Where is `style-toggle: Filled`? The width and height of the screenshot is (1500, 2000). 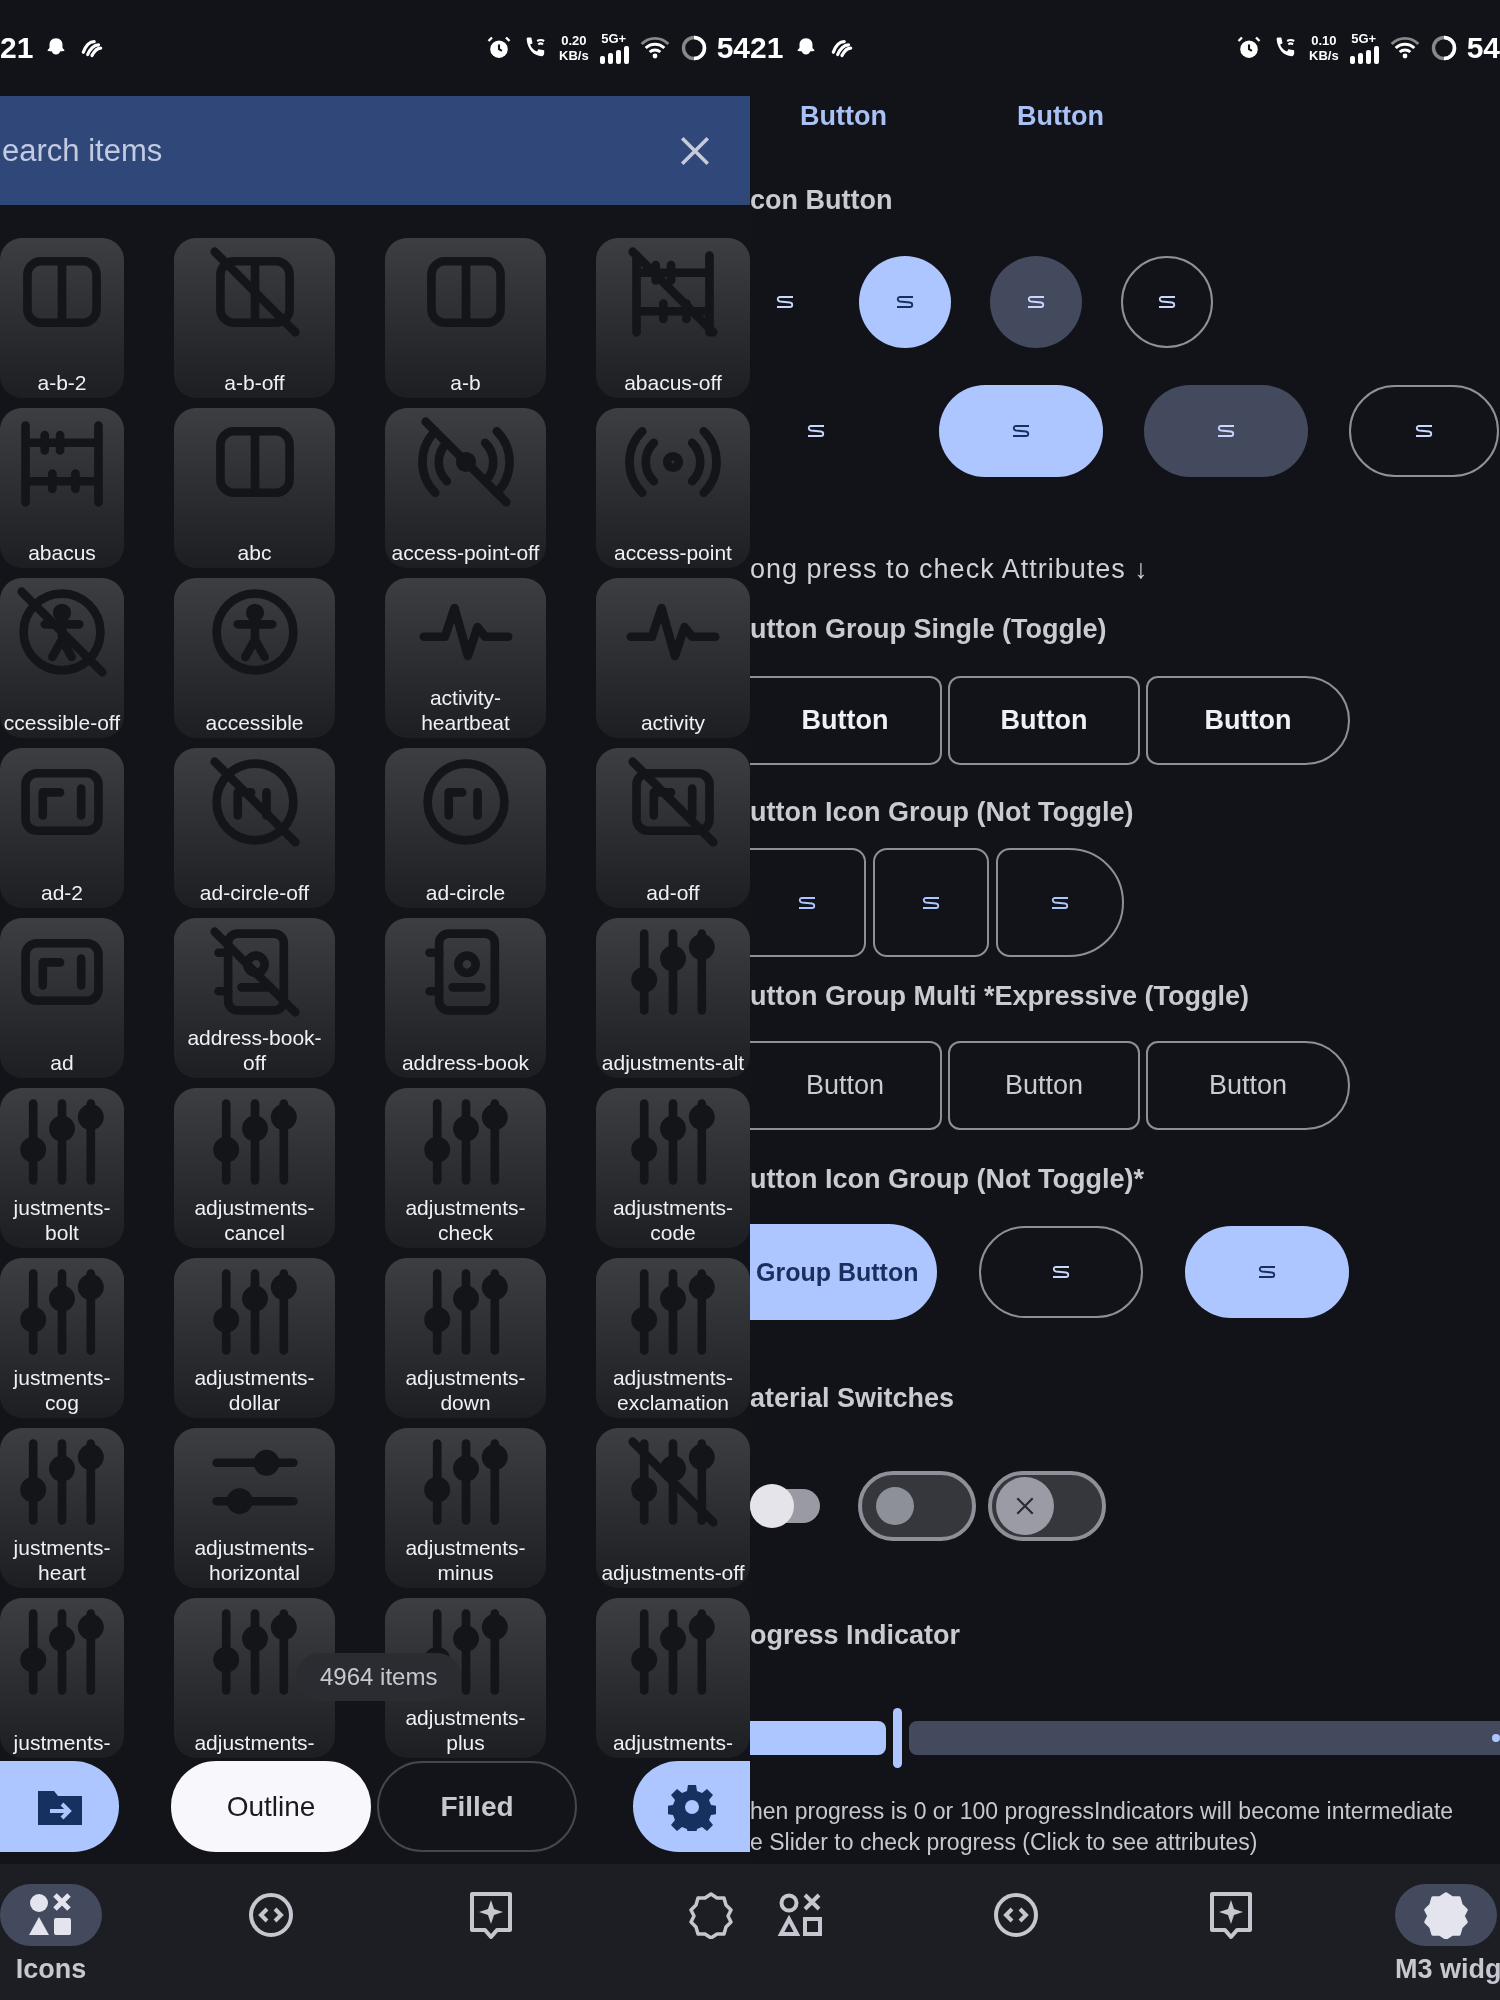
style-toggle: Filled is located at coordinates (477, 1806).